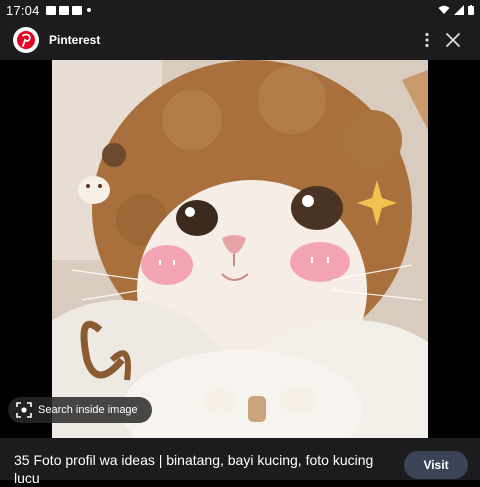  I want to click on search-inside-image-button: Search inside image, so click(80, 410).